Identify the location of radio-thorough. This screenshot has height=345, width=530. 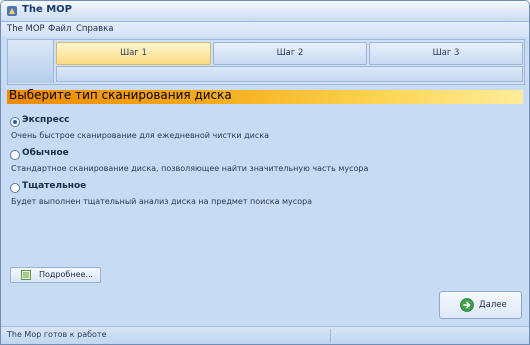
(15, 188).